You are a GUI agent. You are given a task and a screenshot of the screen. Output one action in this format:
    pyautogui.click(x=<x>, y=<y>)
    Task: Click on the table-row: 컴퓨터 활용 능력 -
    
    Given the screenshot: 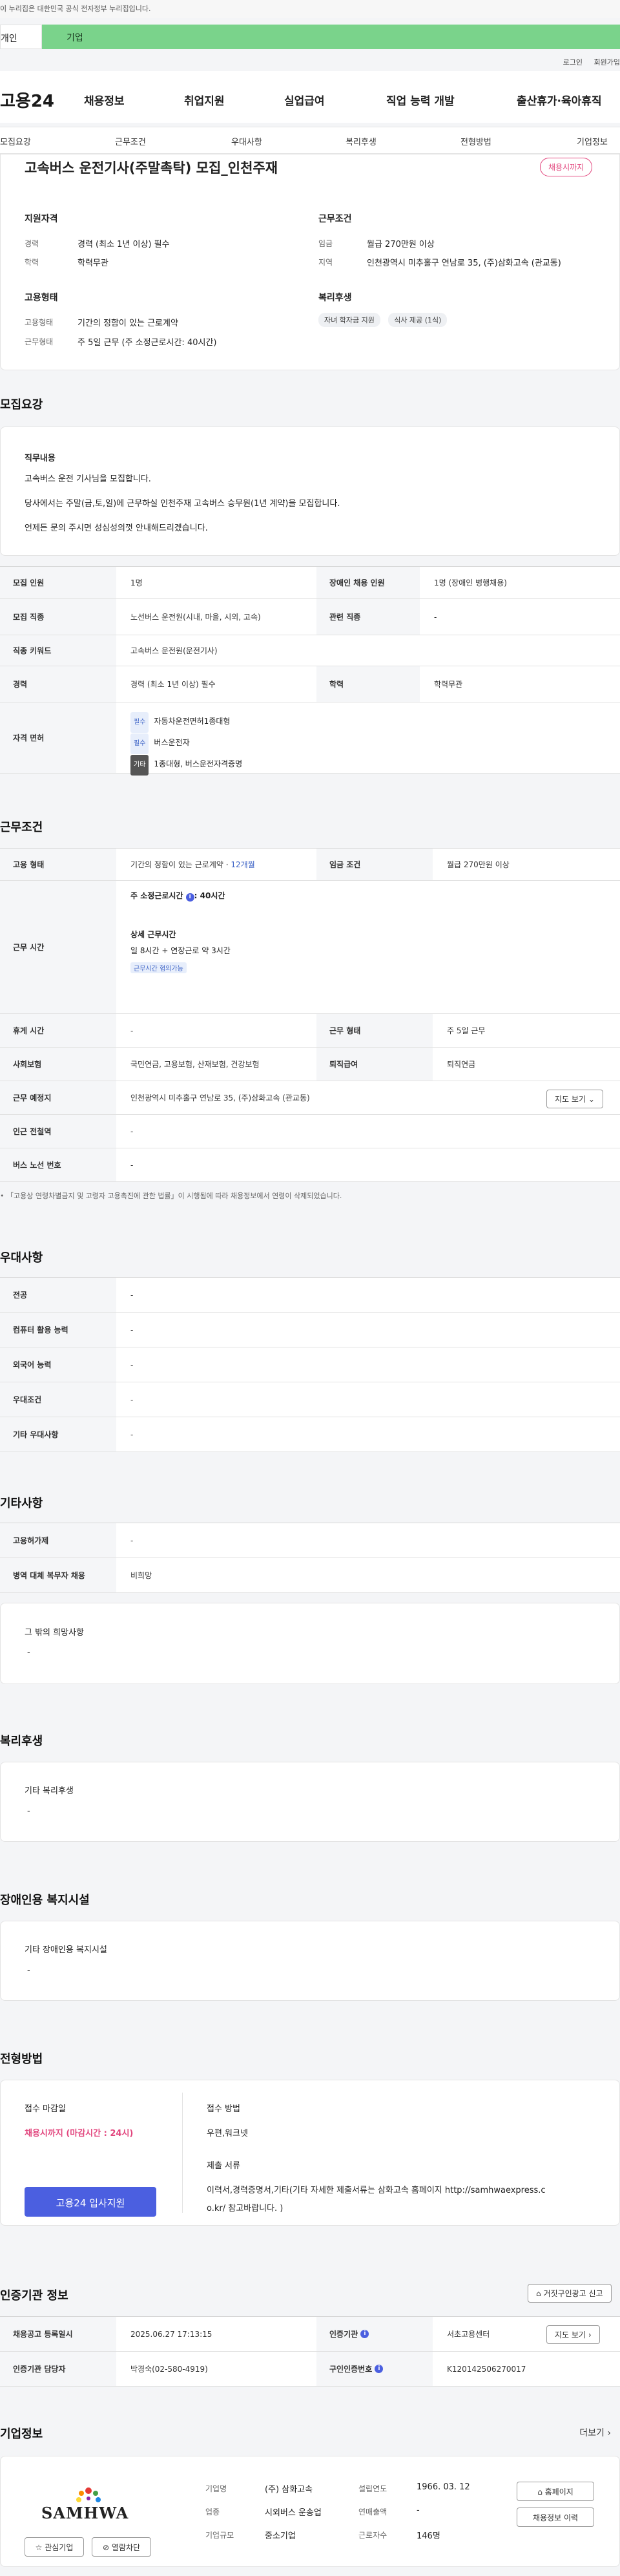 What is the action you would take?
    pyautogui.click(x=310, y=1330)
    